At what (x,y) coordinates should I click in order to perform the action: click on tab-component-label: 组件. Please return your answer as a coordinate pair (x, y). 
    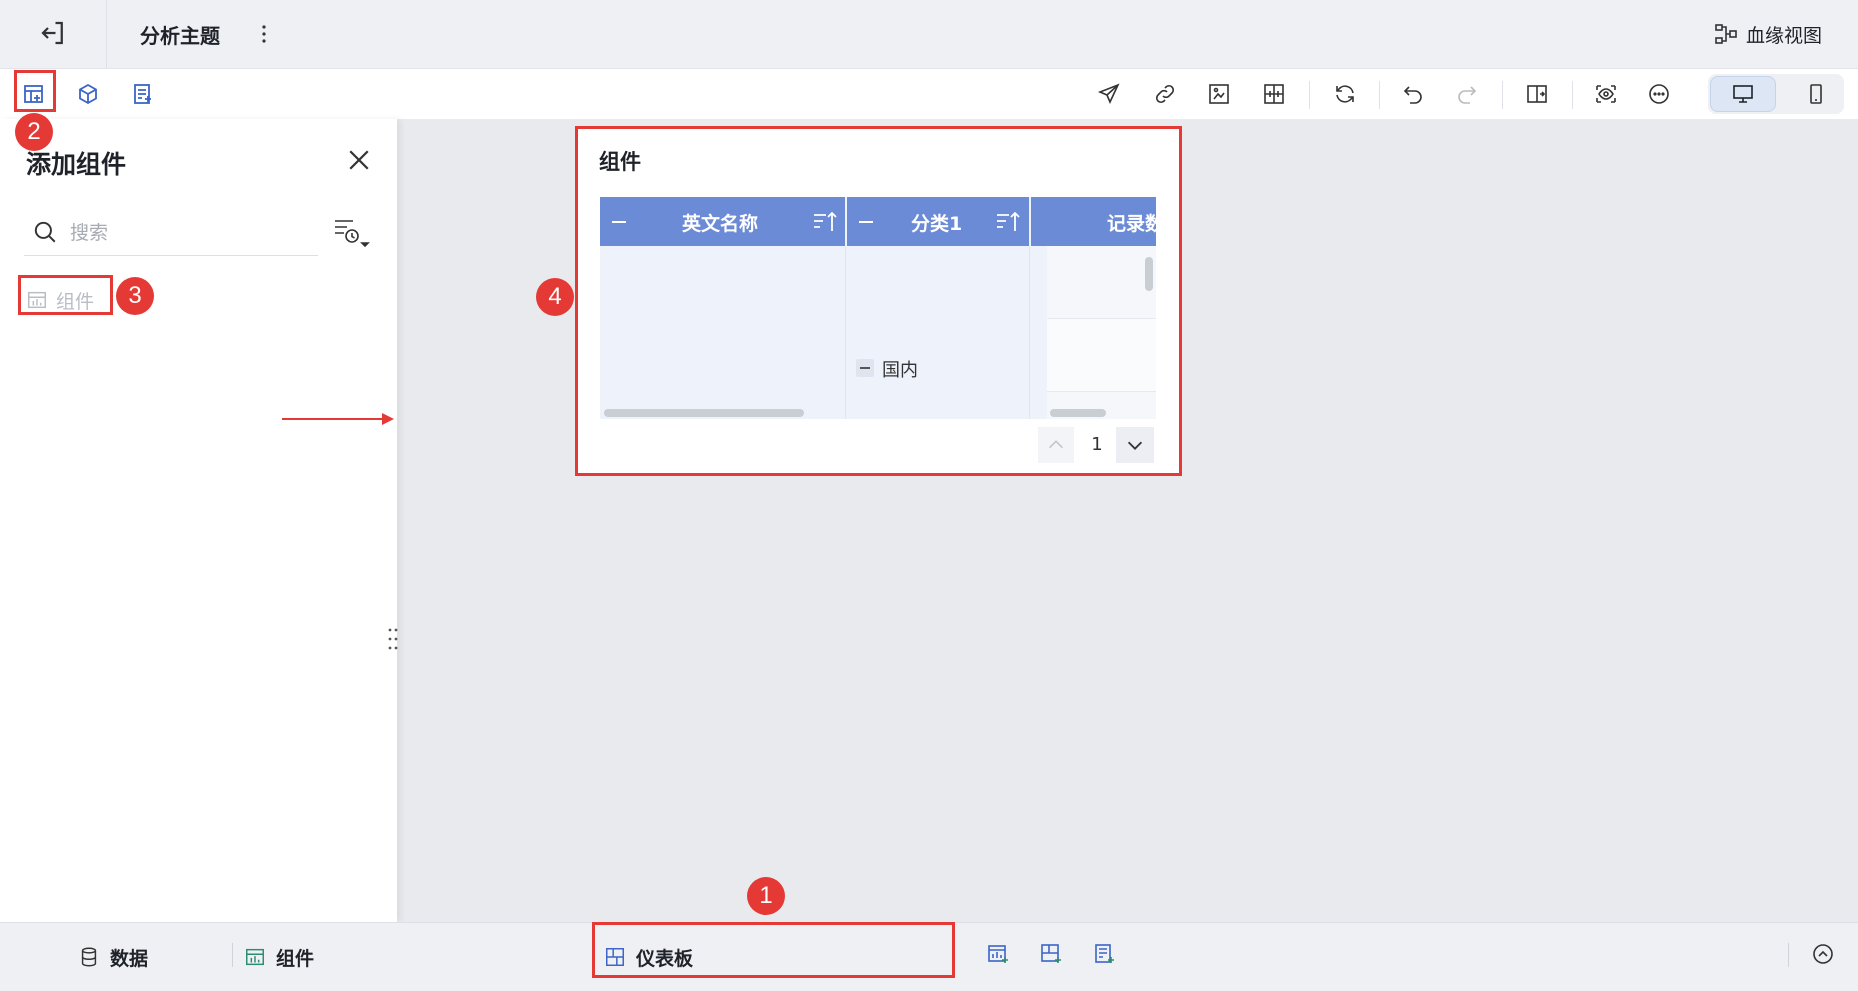
    Looking at the image, I should click on (295, 958).